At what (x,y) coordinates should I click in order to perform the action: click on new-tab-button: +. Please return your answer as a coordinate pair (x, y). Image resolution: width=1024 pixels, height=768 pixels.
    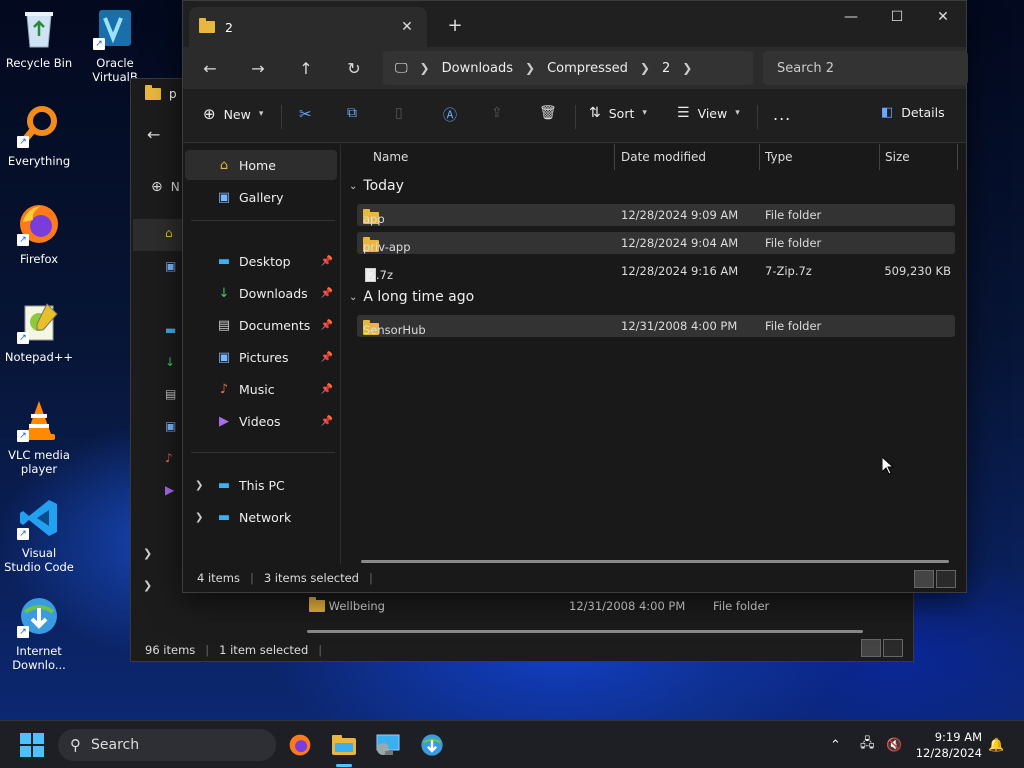
    Looking at the image, I should click on (455, 25).